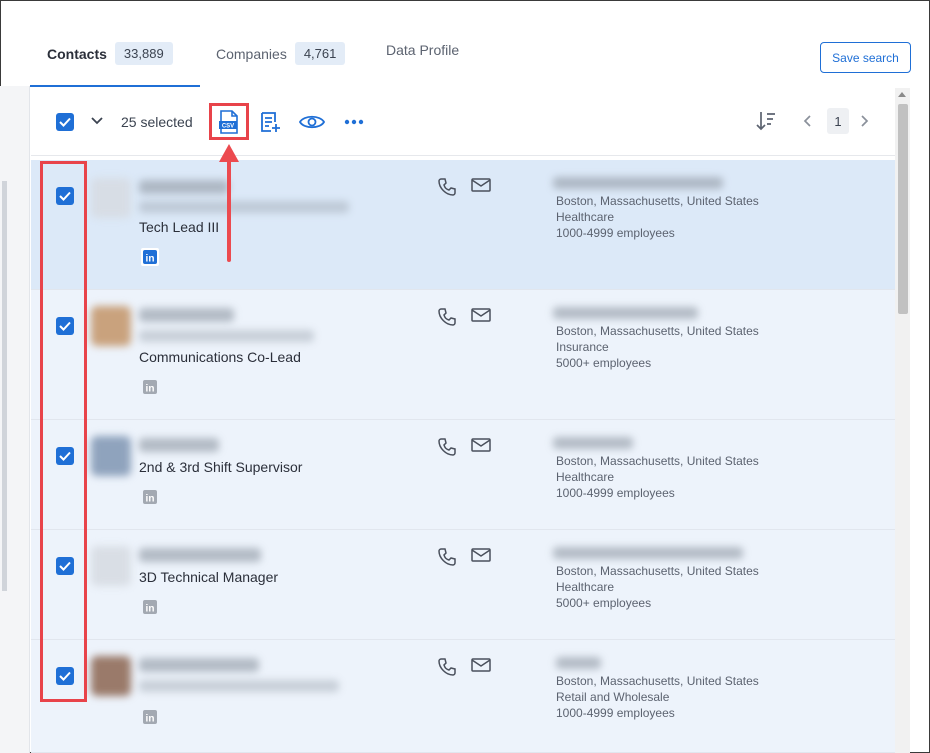 The height and width of the screenshot is (753, 930). I want to click on save-search-button: Save search, so click(865, 57).